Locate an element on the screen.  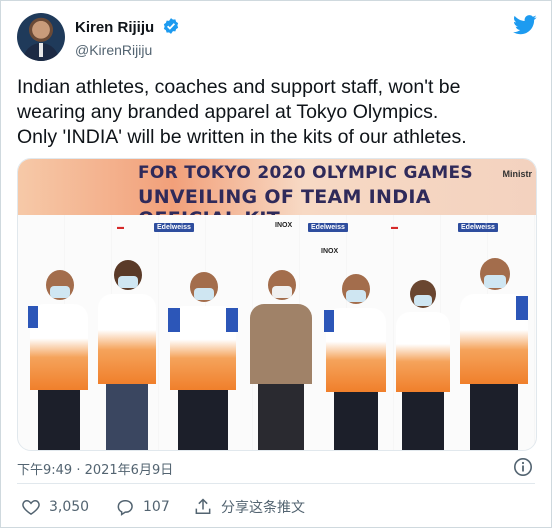
handle: @KirenRijiju is located at coordinates (127, 50).